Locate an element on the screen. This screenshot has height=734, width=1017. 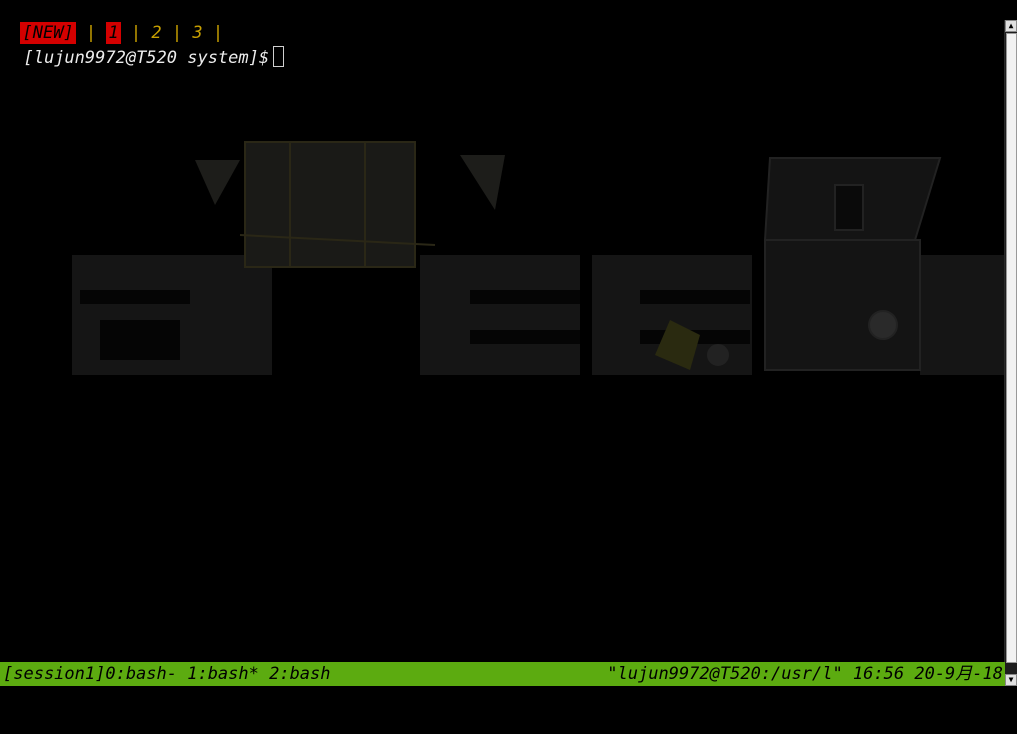
scroll-down-arrow-icon: ▼ is located at coordinates (1011, 680).